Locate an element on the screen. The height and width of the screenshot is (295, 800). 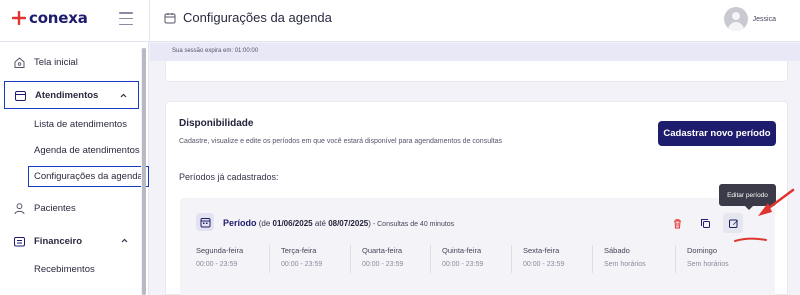
sidebar-subitem-configuracoes-agenda: Configurações da agenda is located at coordinates (88, 176).